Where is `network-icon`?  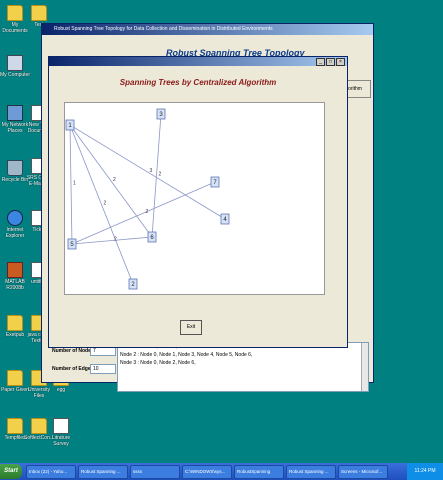
network-icon is located at coordinates (15, 113).